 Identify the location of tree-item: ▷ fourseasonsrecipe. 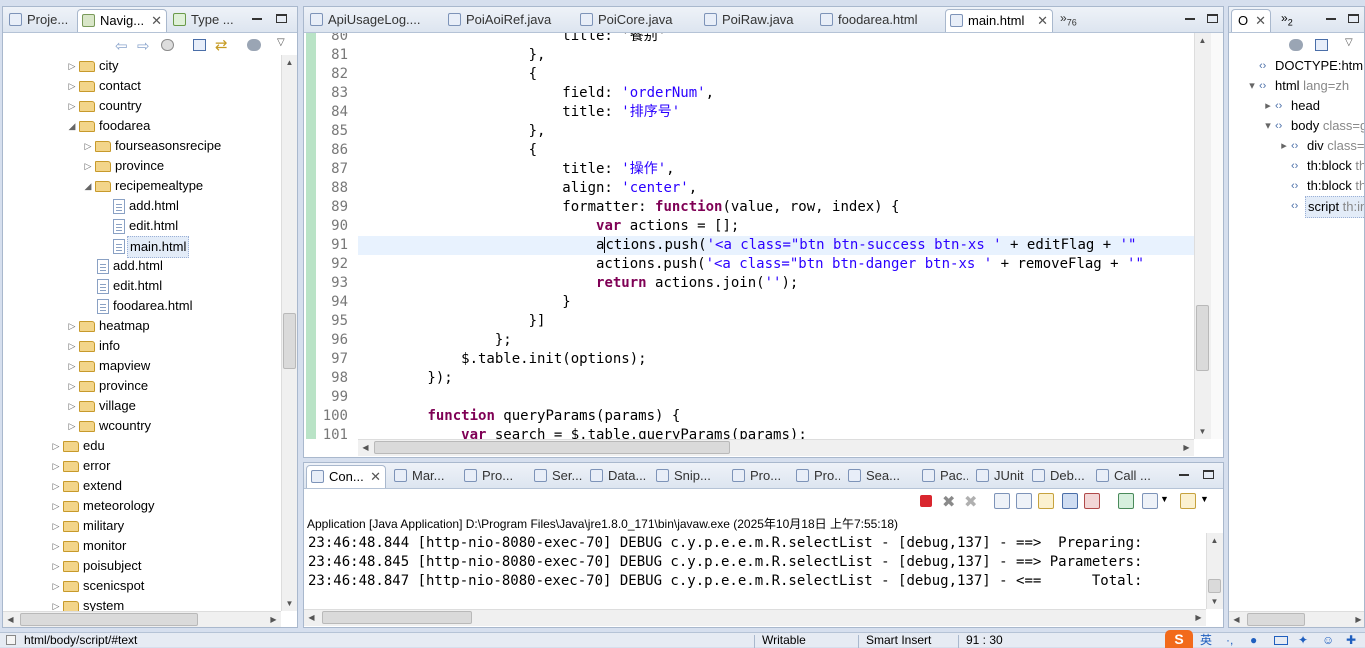
(142, 146).